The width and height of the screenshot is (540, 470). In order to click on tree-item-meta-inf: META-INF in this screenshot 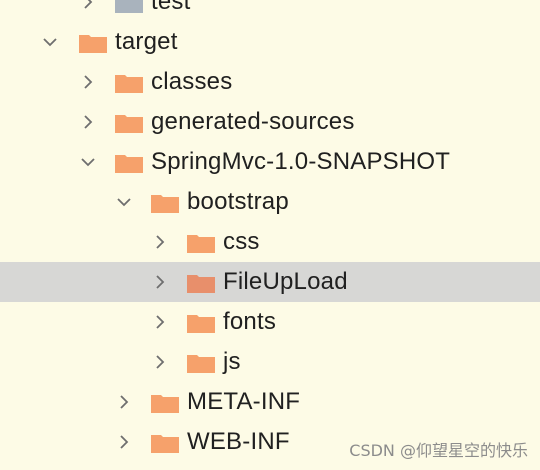, I will do `click(270, 402)`.